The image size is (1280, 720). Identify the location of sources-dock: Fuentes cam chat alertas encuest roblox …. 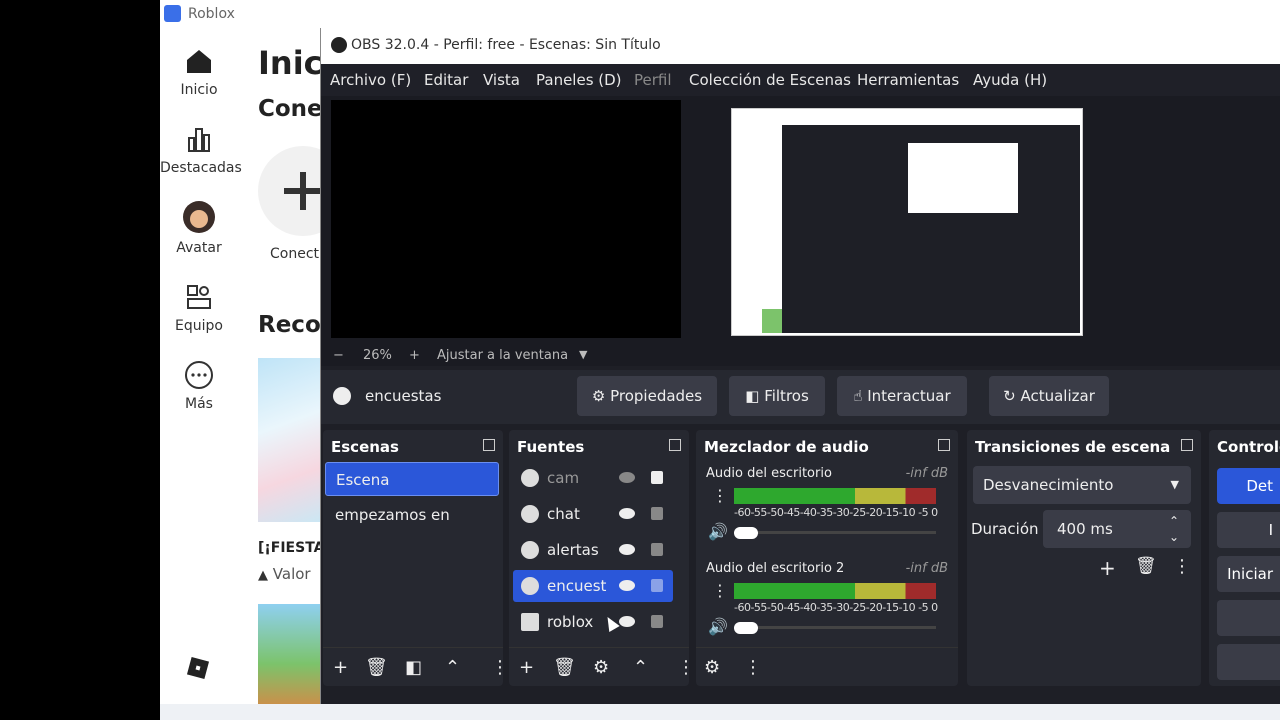
(602, 558).